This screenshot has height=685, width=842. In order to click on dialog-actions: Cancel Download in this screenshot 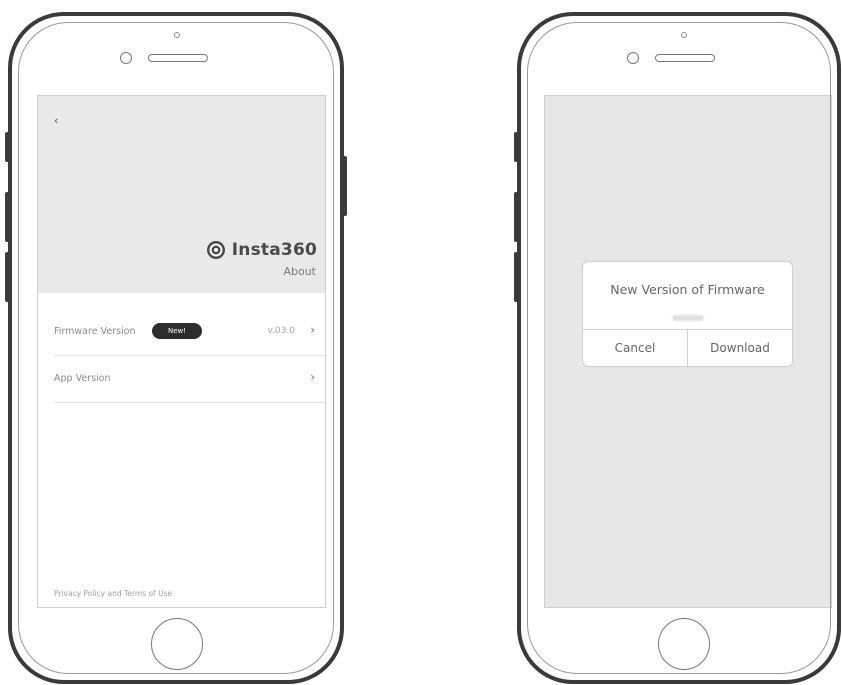, I will do `click(687, 347)`.